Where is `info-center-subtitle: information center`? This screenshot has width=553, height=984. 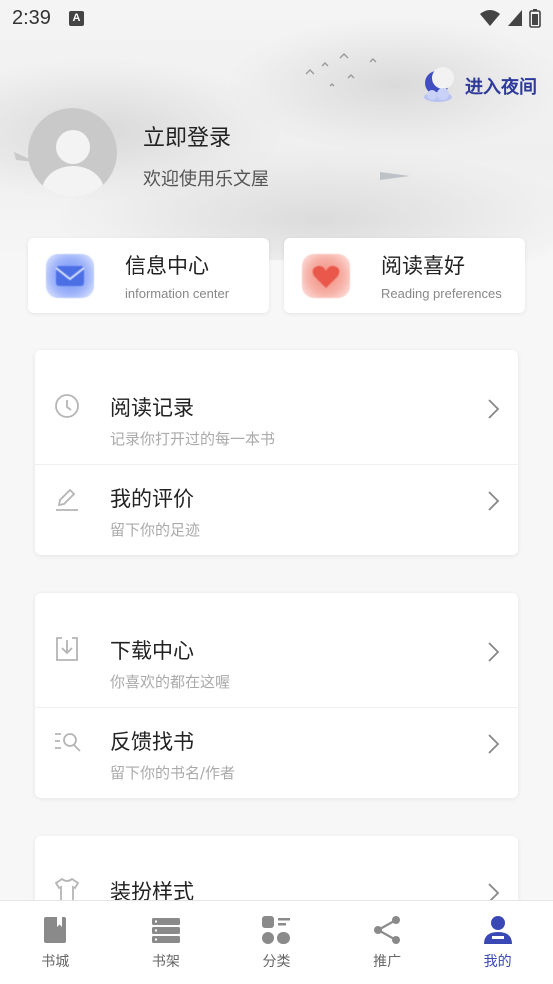 info-center-subtitle: information center is located at coordinates (177, 293).